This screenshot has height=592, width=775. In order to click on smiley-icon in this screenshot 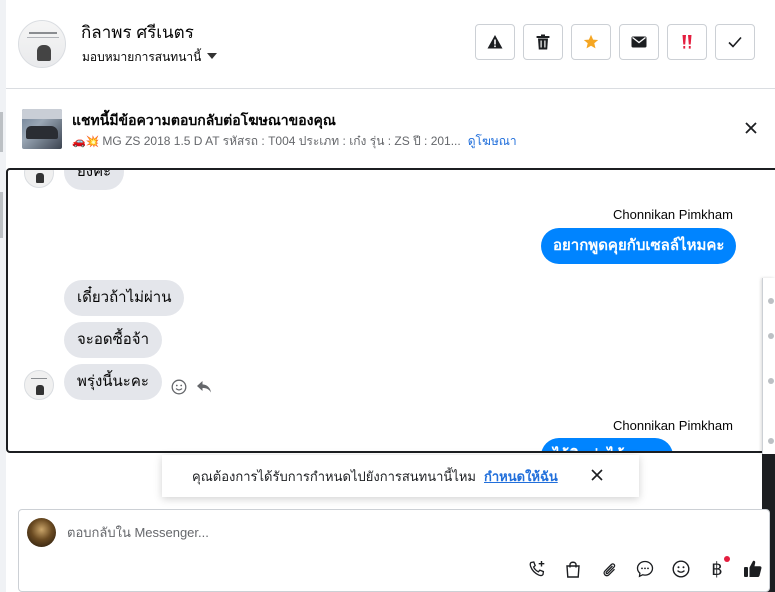, I will do `click(681, 569)`.